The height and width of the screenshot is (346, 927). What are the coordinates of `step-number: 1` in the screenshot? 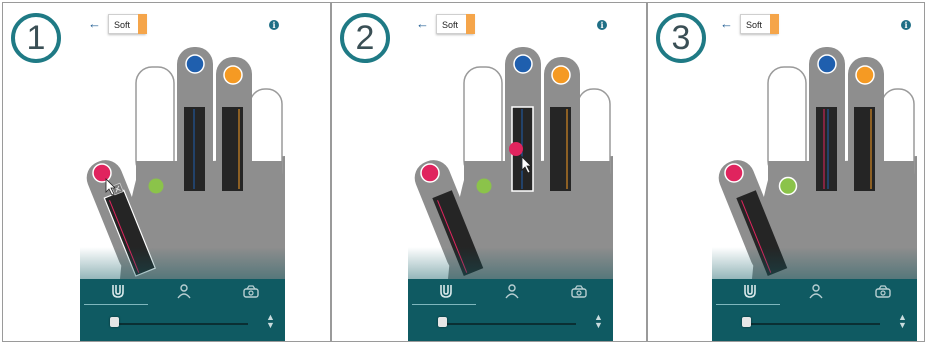 It's located at (36, 38).